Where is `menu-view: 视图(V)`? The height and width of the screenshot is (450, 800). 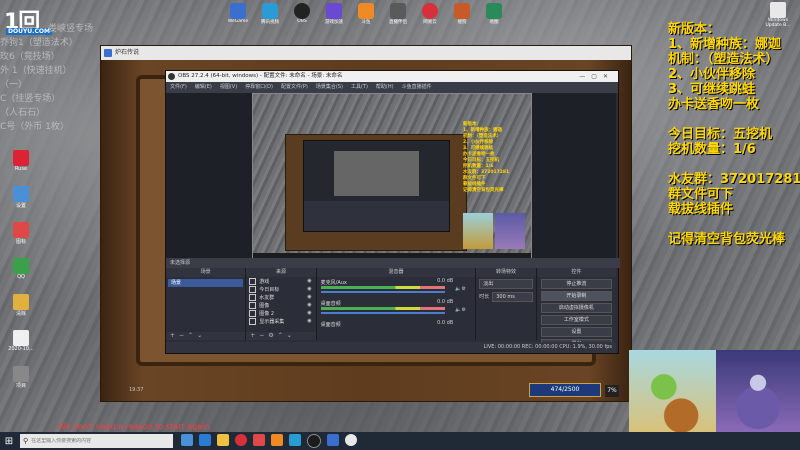 menu-view: 视图(V) is located at coordinates (228, 87).